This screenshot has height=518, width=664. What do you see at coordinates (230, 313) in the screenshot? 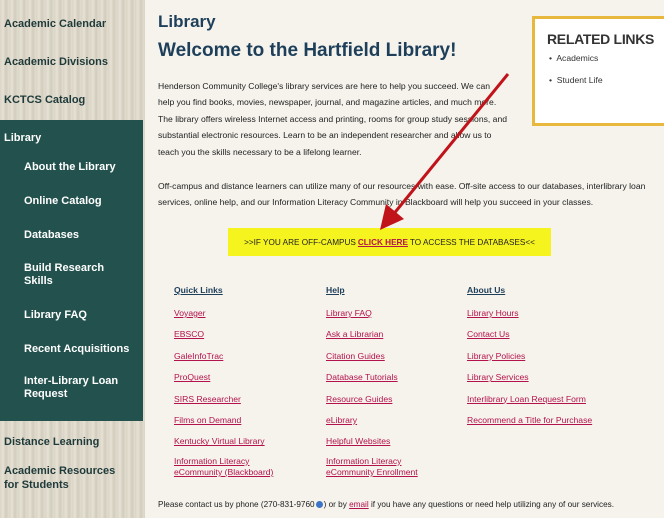
I see `link-voyager: Voyager` at bounding box center [230, 313].